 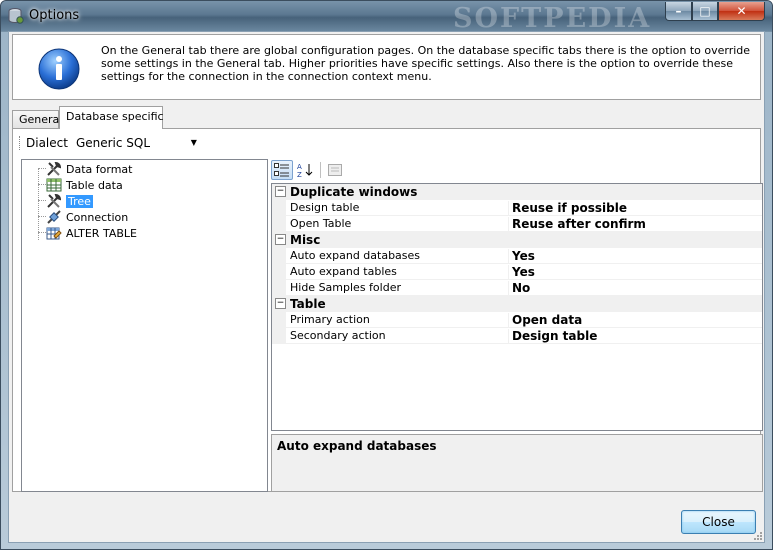 I want to click on alphabetical-button: AZ, so click(x=305, y=170).